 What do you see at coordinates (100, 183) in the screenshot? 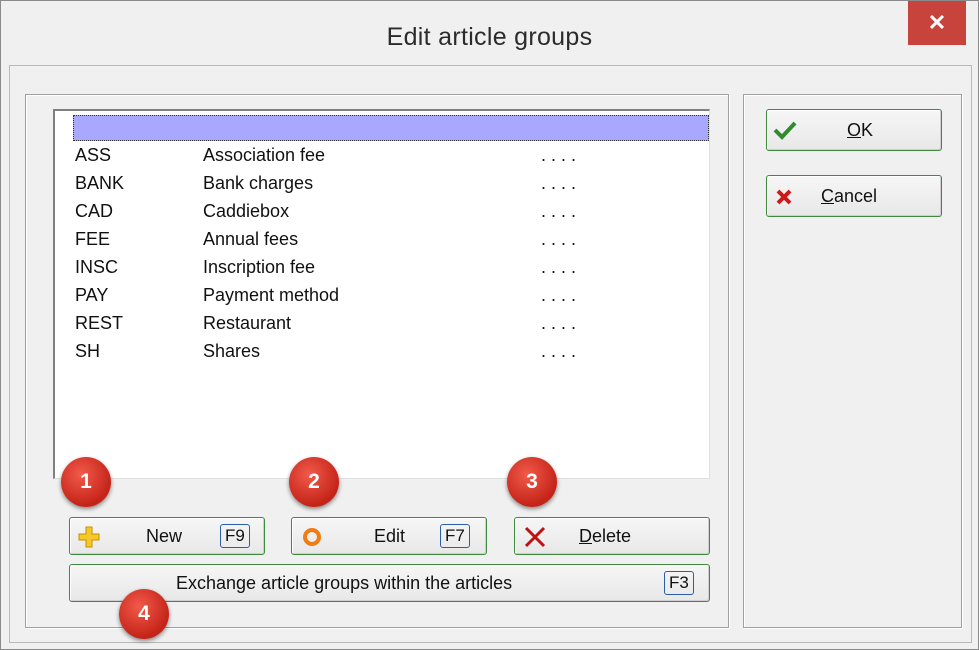
I see `list-item-code: BANK` at bounding box center [100, 183].